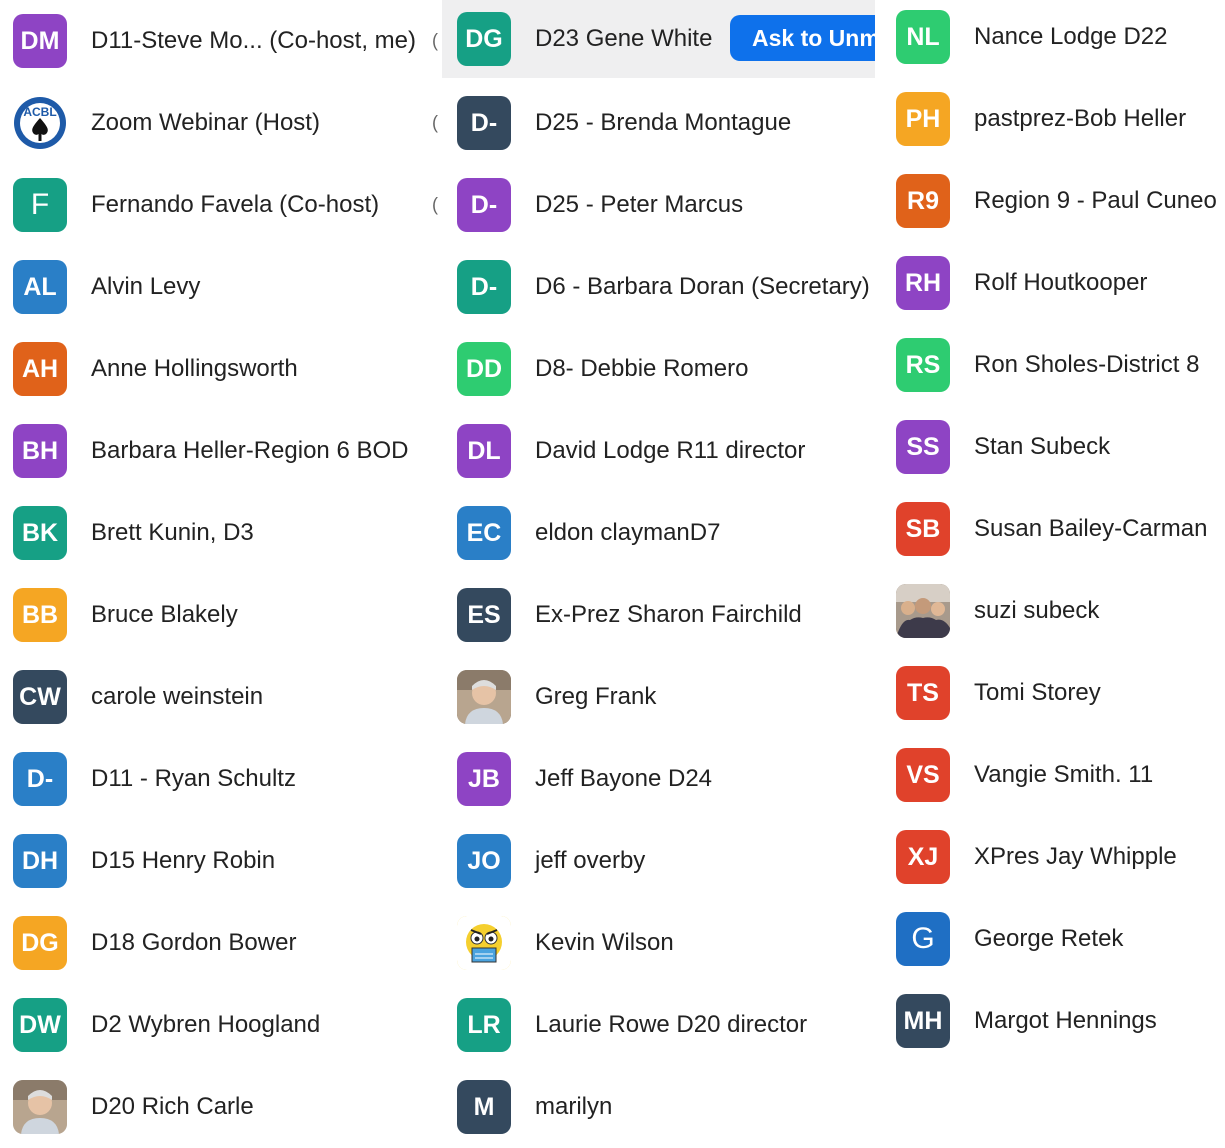 The width and height of the screenshot is (1225, 1148). Describe the element at coordinates (658, 1107) in the screenshot. I see `participant-row: Mmarilyn` at that location.